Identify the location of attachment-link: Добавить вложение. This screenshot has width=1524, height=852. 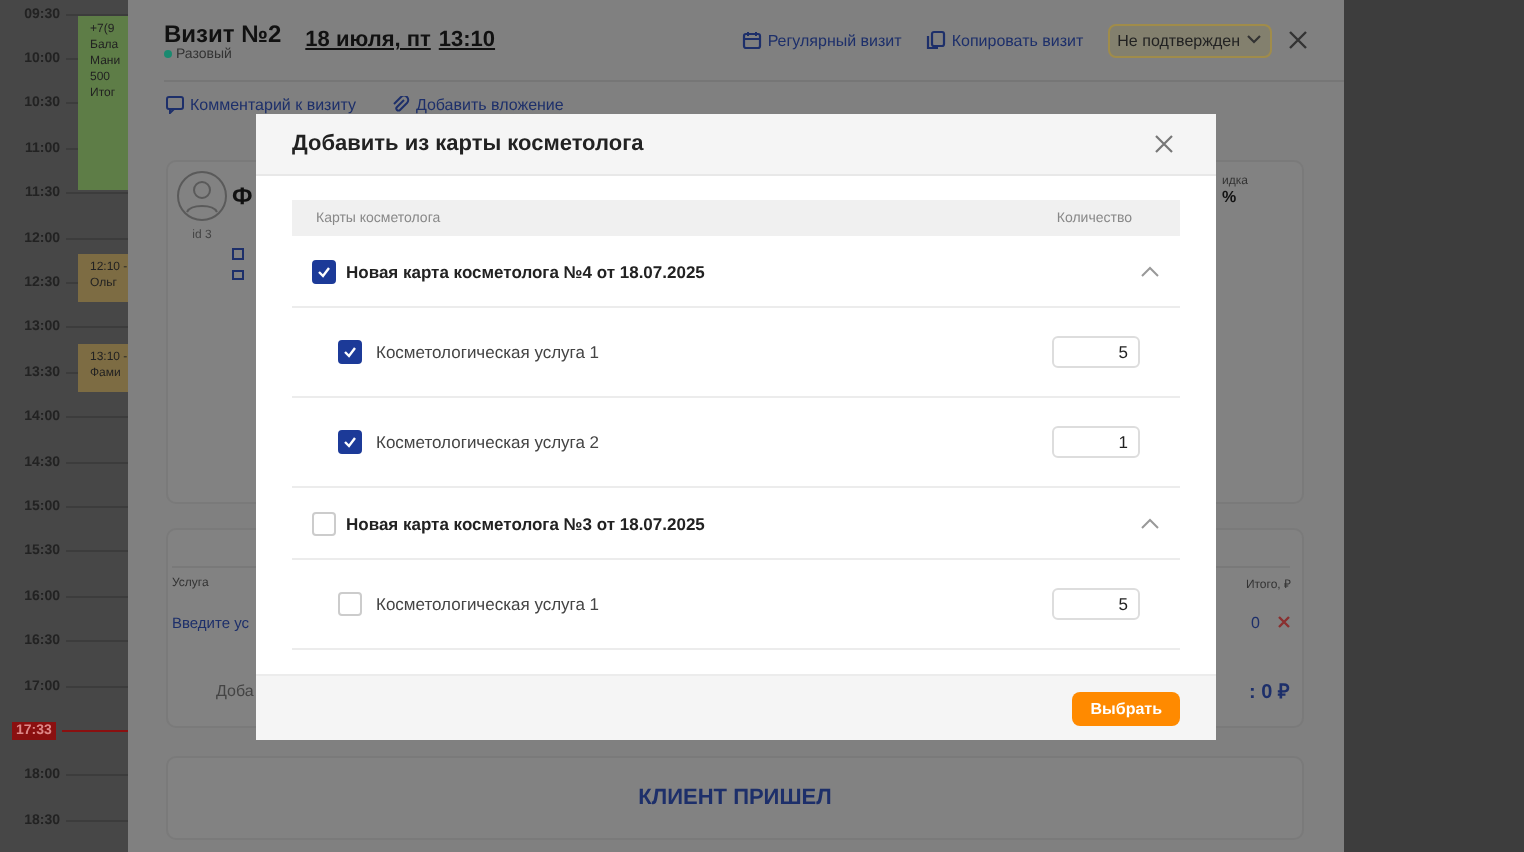
(477, 104).